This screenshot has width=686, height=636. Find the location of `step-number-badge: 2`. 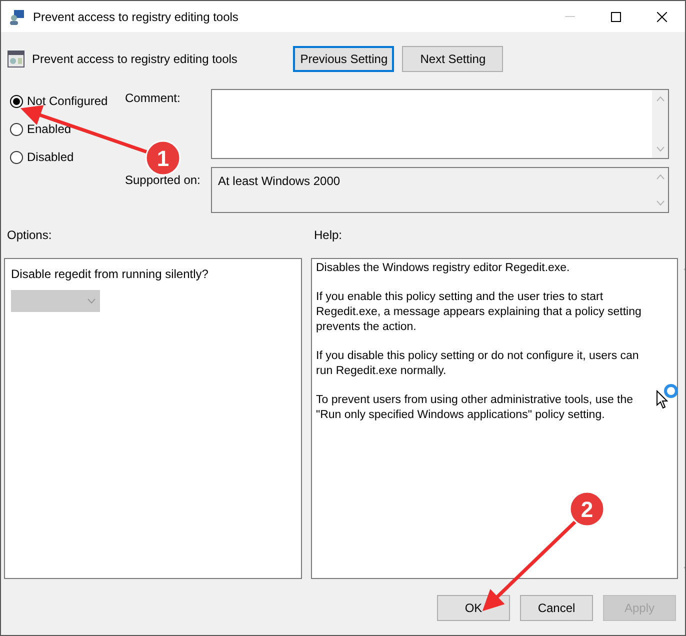

step-number-badge: 2 is located at coordinates (587, 509).